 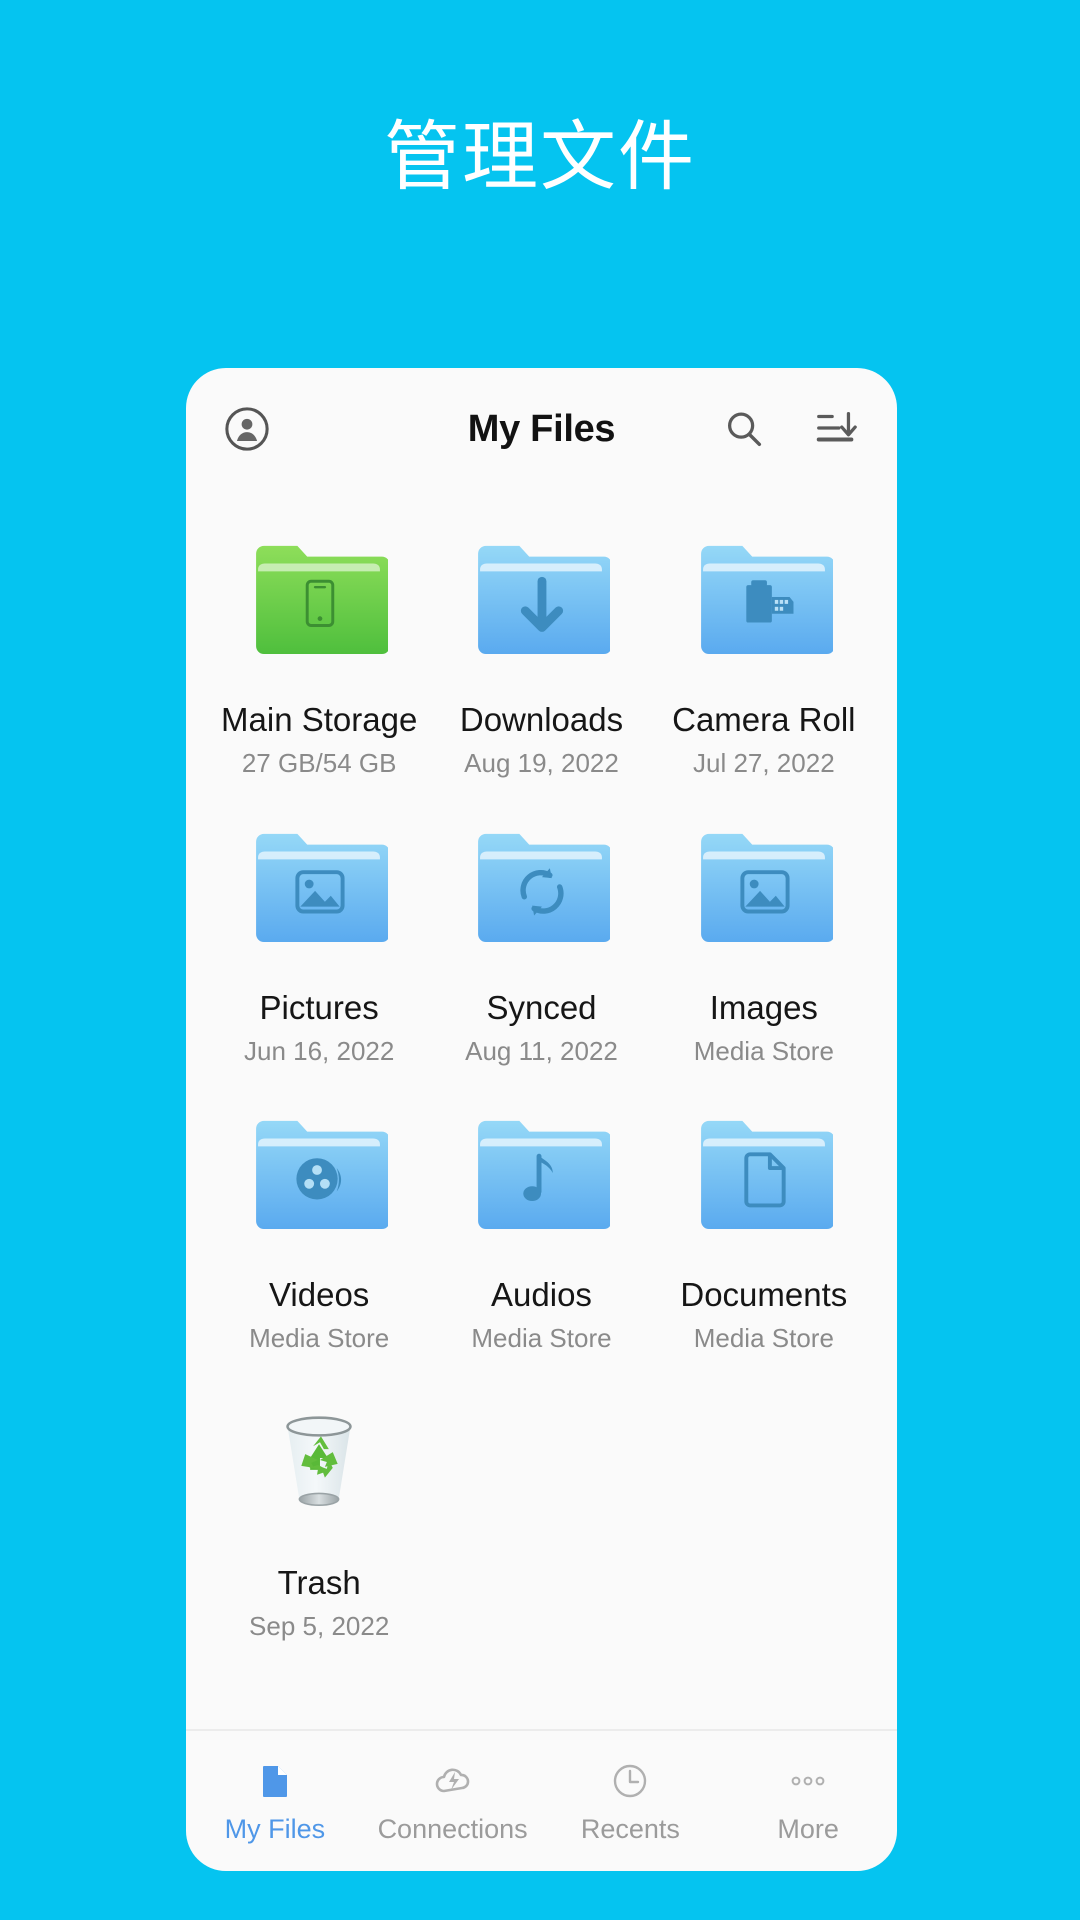 What do you see at coordinates (630, 1828) in the screenshot?
I see `nav-label: Recents` at bounding box center [630, 1828].